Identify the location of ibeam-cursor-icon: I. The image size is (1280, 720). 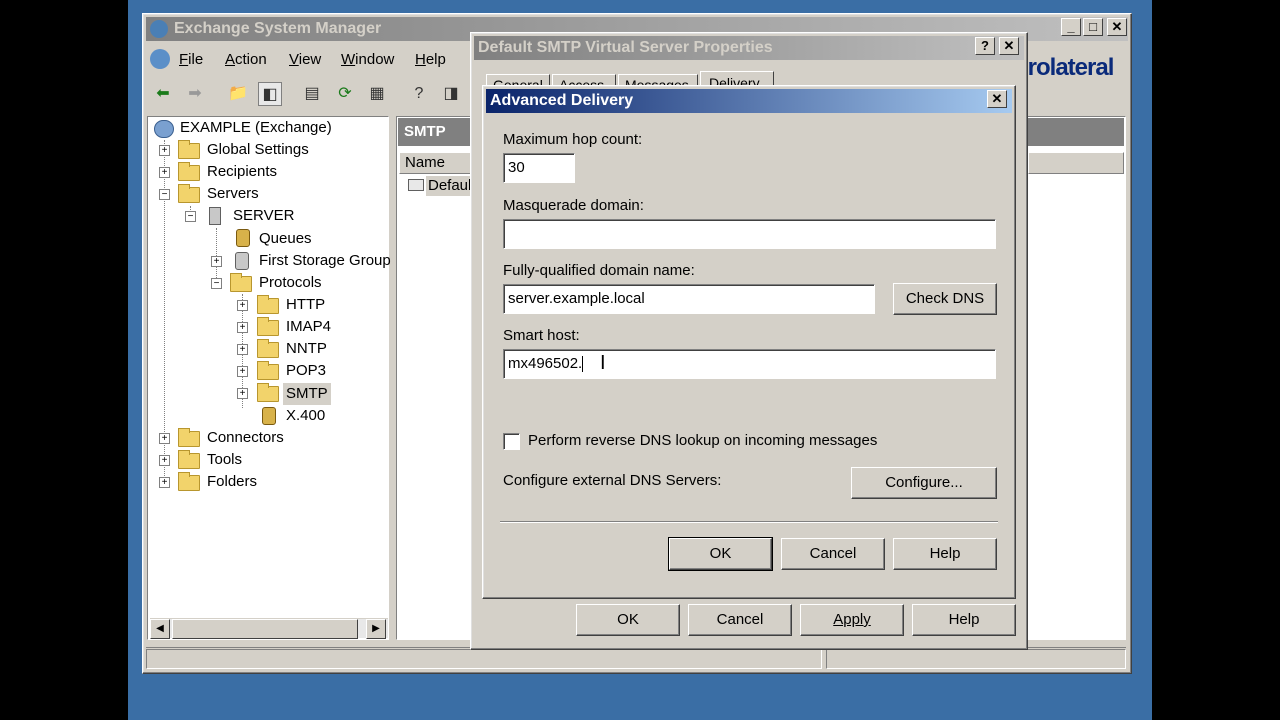
(603, 363).